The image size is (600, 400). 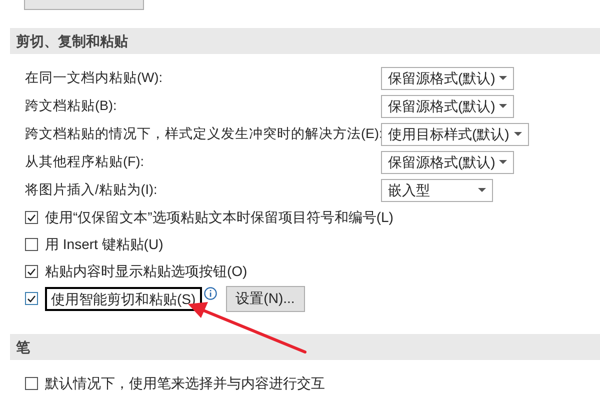 I want to click on option-label: 跨文档粘贴的情况下，样式定义发生冲突时的解决方法(E):, so click(x=203, y=133).